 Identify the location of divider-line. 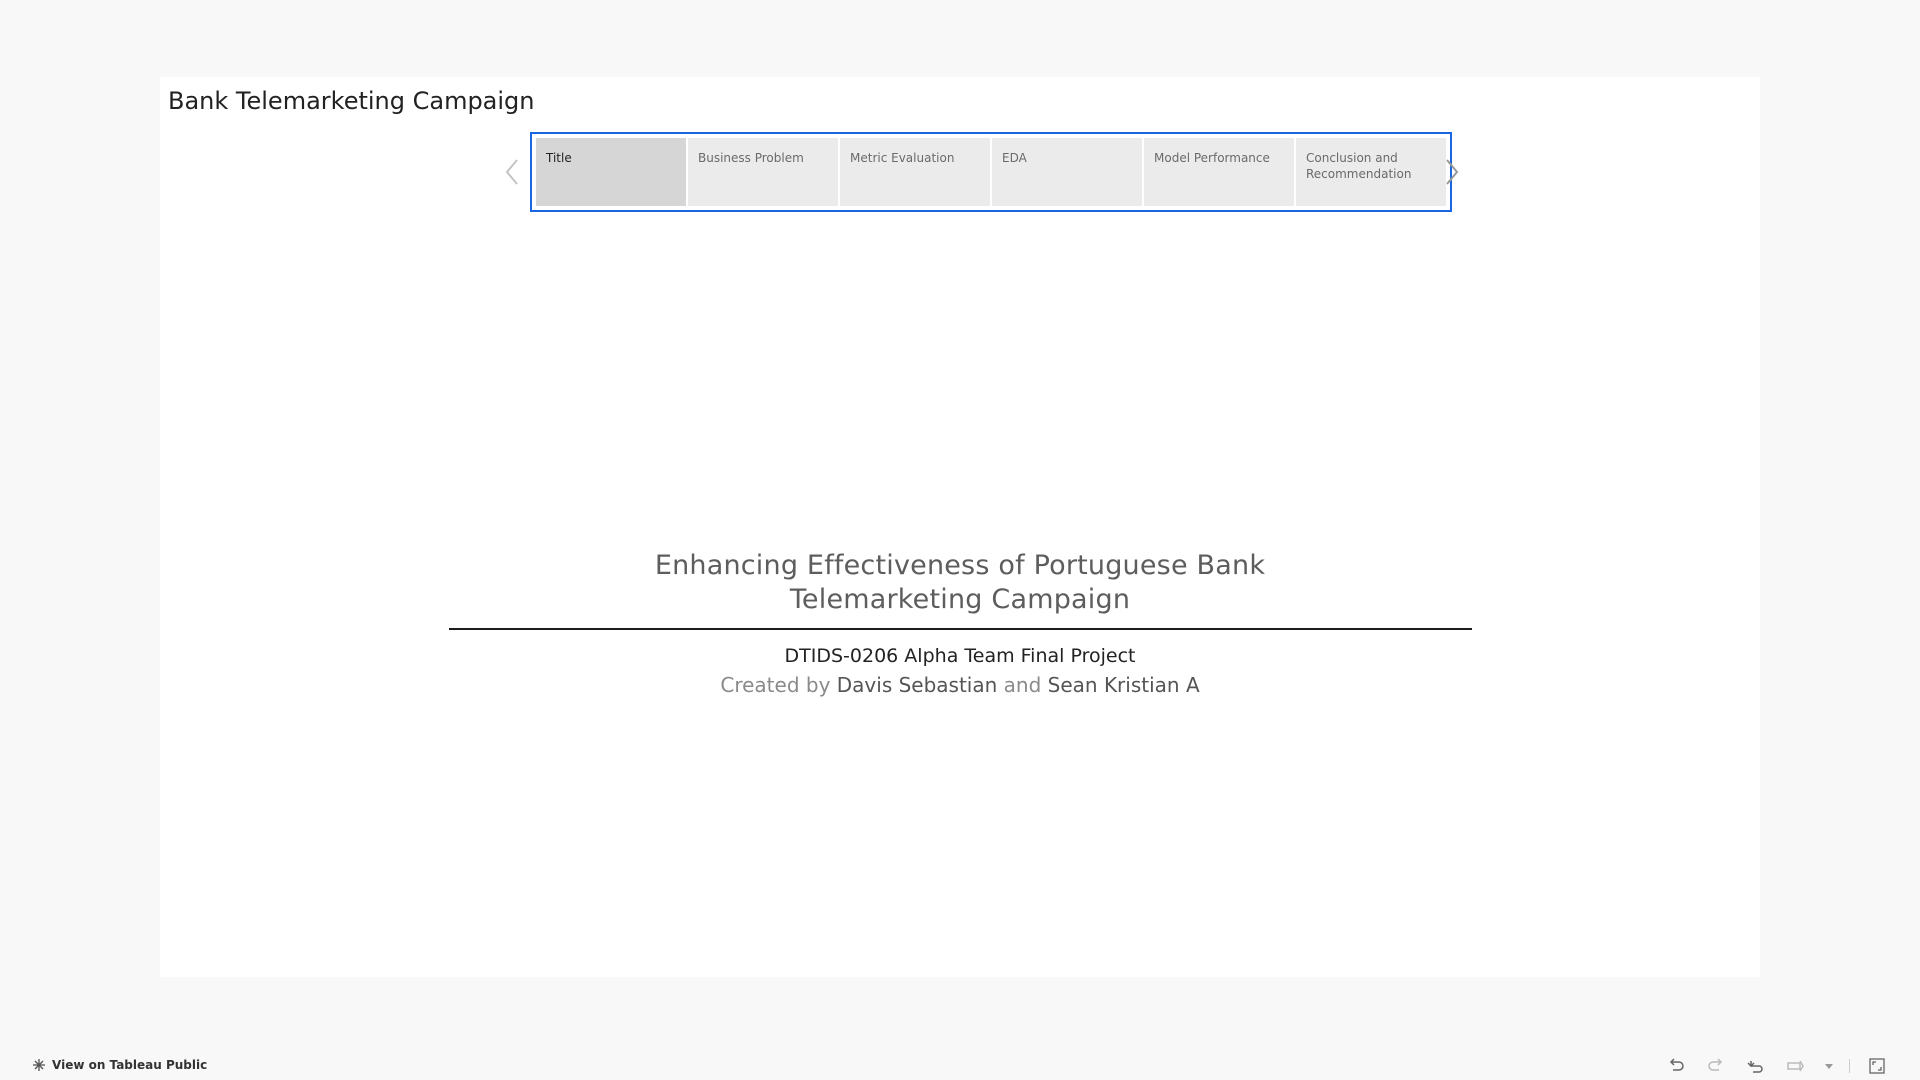
(960, 629).